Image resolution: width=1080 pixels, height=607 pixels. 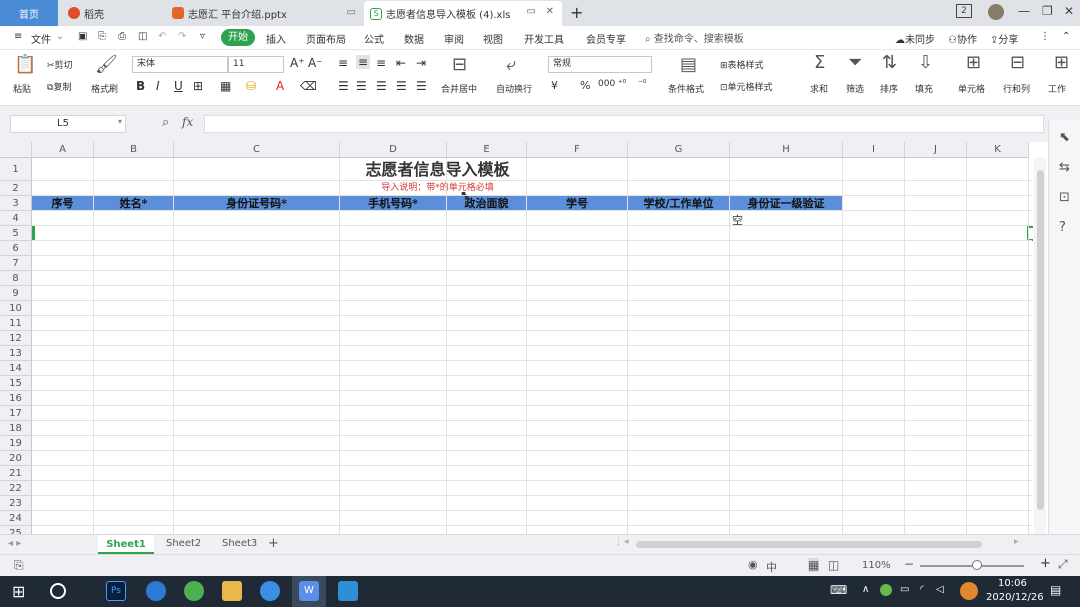 What do you see at coordinates (889, 88) in the screenshot?
I see `sort-label: 排序` at bounding box center [889, 88].